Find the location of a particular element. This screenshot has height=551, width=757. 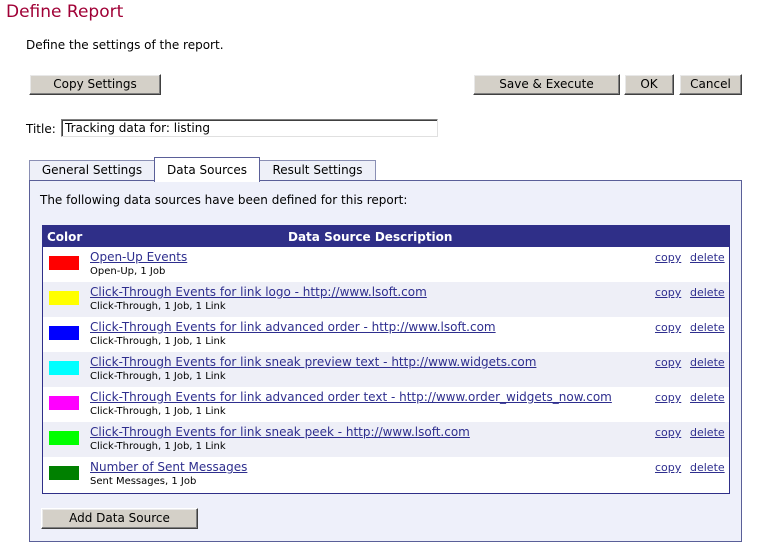

title-input: Tracking data for: listing is located at coordinates (249, 128).